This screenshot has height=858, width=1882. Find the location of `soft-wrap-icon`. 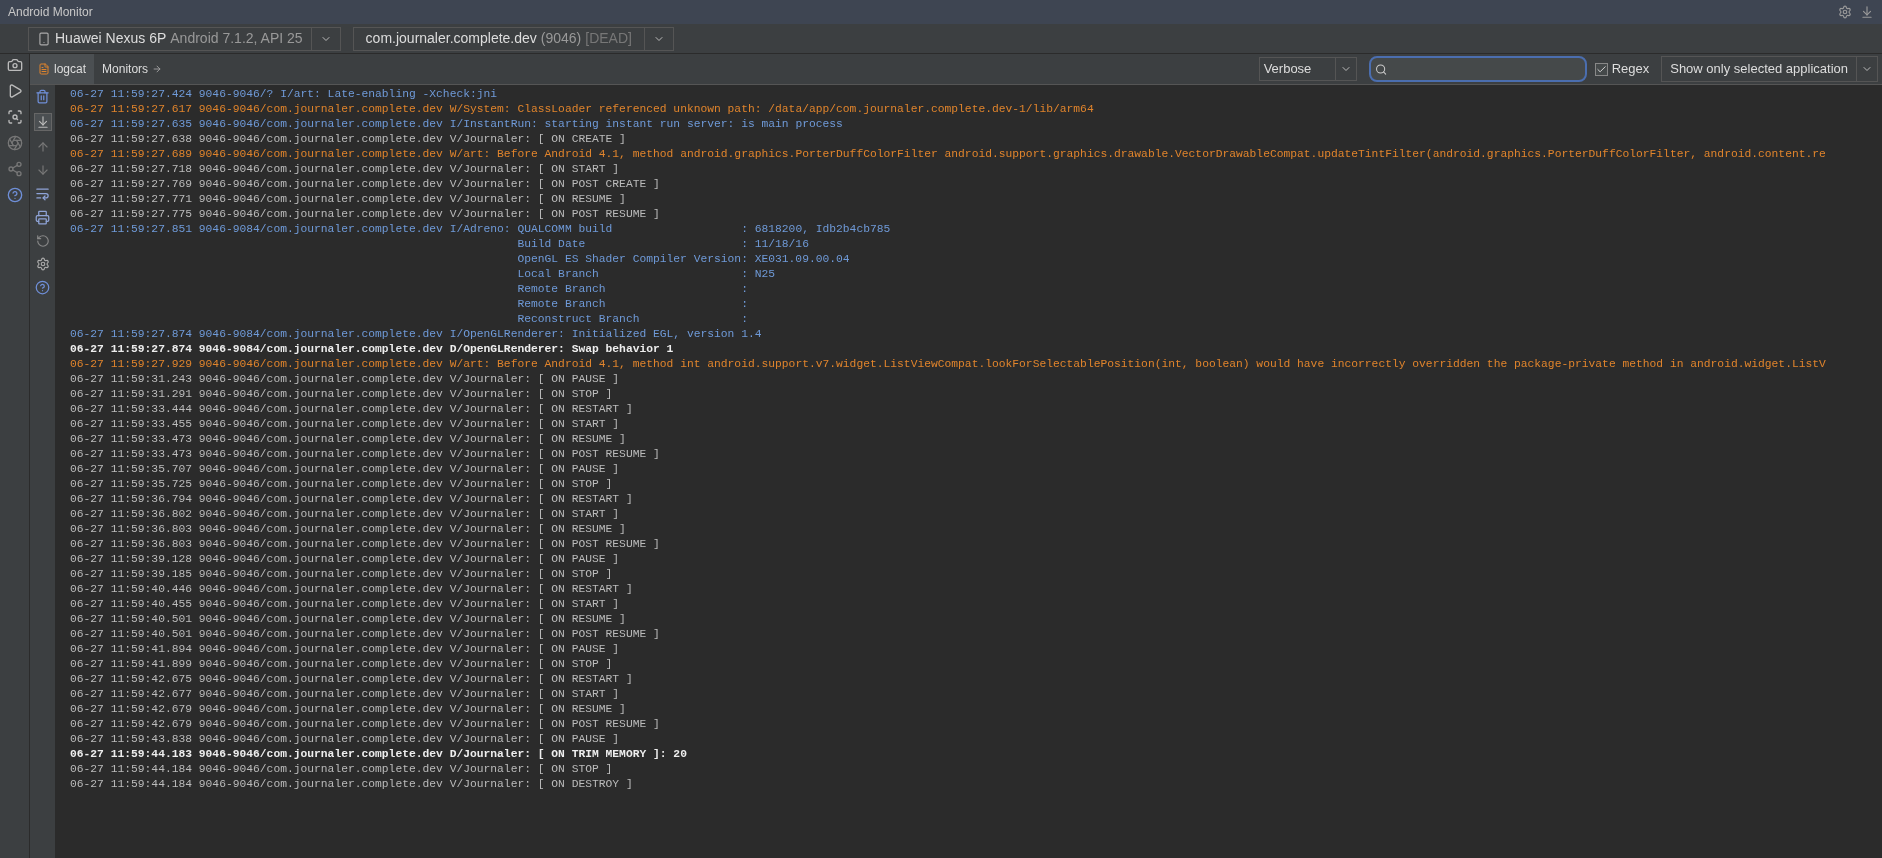

soft-wrap-icon is located at coordinates (42, 193).